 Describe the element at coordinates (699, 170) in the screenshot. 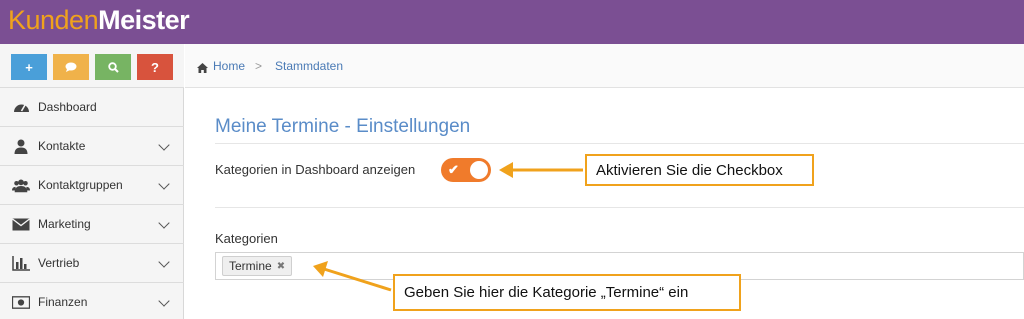

I see `annotation-callout-checkbox: Aktivieren Sie die Checkbox` at that location.